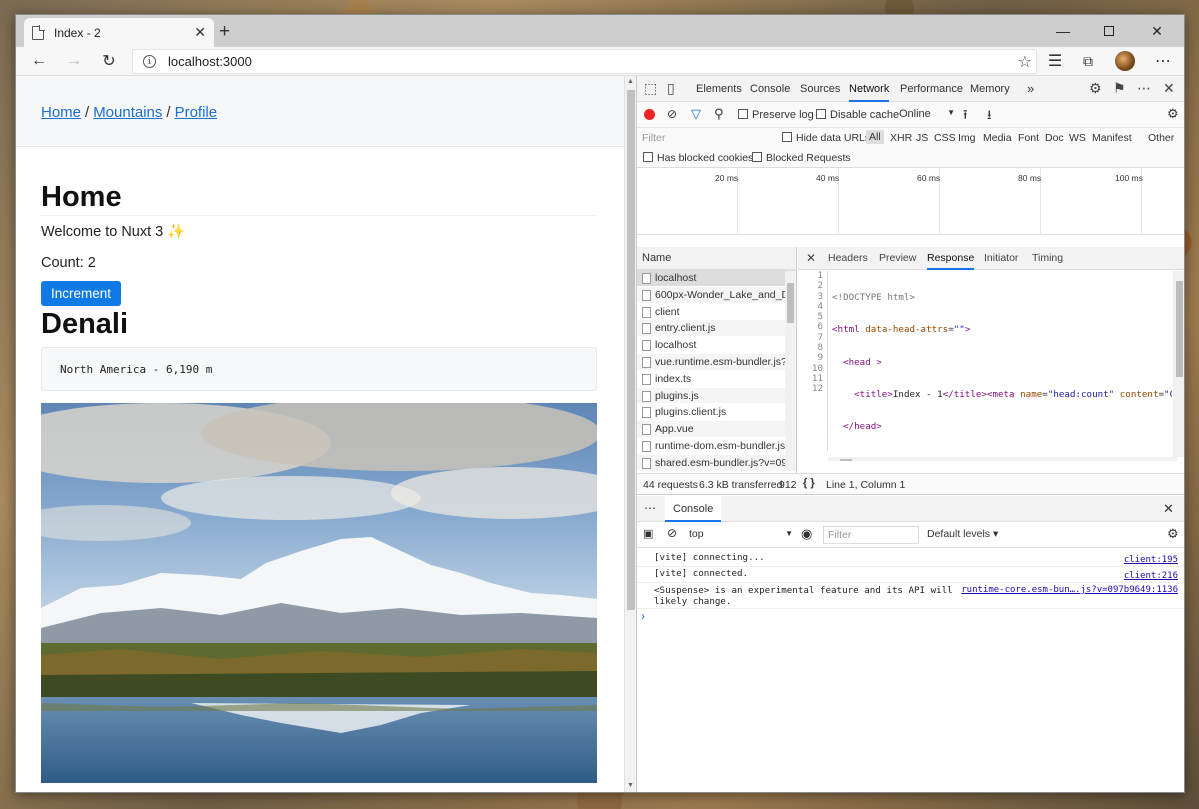  Describe the element at coordinates (1173, 114) in the screenshot. I see `network-settings-icon: ⚙` at that location.